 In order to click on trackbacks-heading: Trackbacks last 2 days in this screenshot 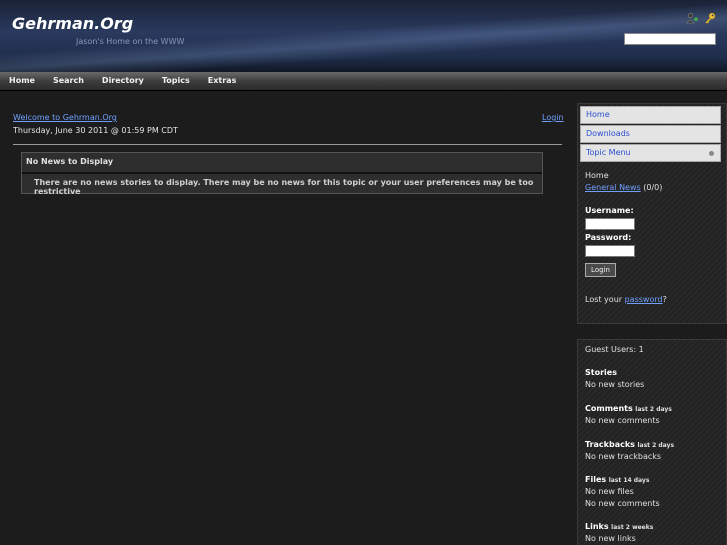, I will do `click(629, 444)`.